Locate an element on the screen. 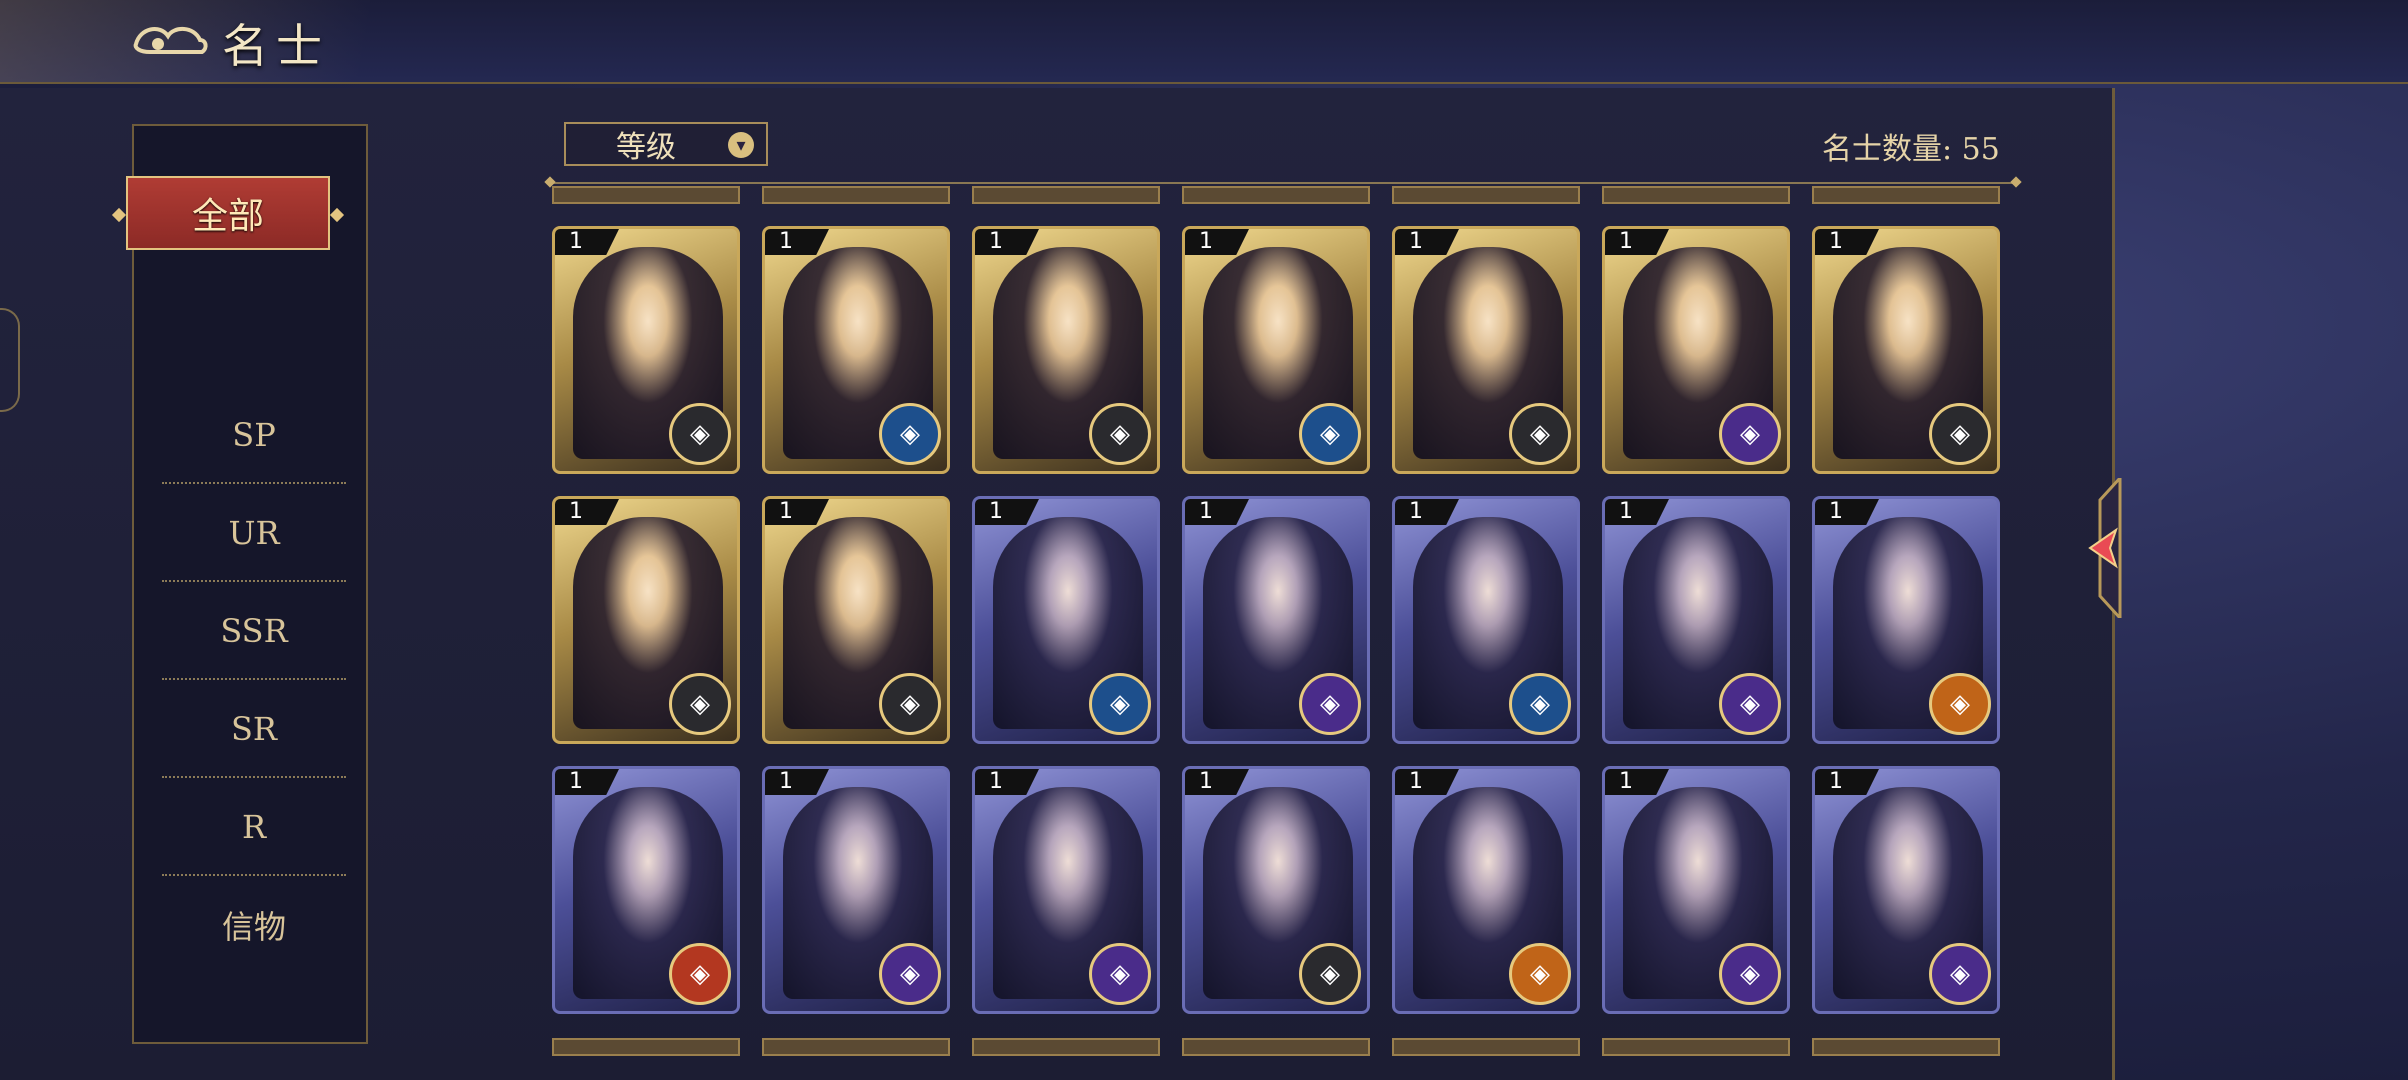  filter-tab-label: R is located at coordinates (254, 827).